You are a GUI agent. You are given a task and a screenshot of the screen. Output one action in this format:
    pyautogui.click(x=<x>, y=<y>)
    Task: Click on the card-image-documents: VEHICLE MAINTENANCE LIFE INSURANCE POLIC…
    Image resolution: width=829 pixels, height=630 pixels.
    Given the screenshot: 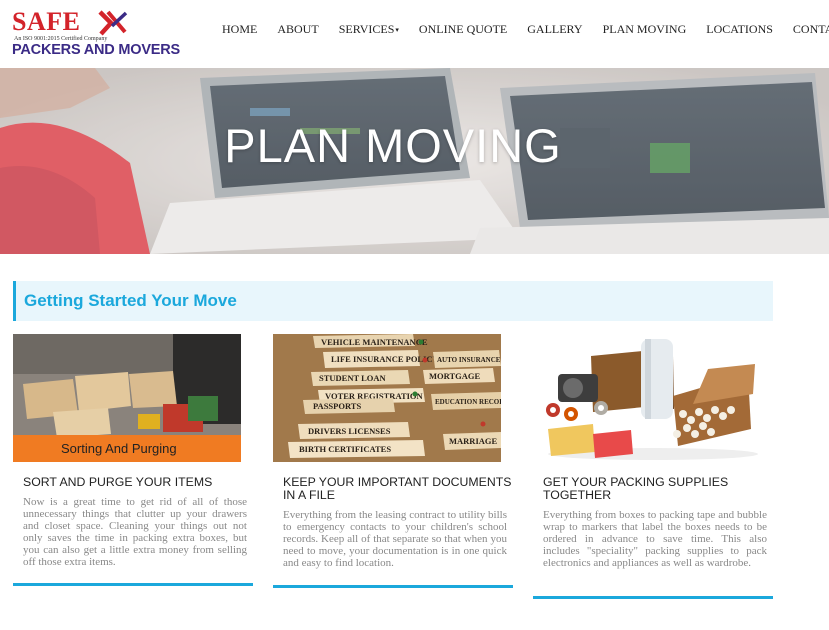 What is the action you would take?
    pyautogui.click(x=387, y=398)
    